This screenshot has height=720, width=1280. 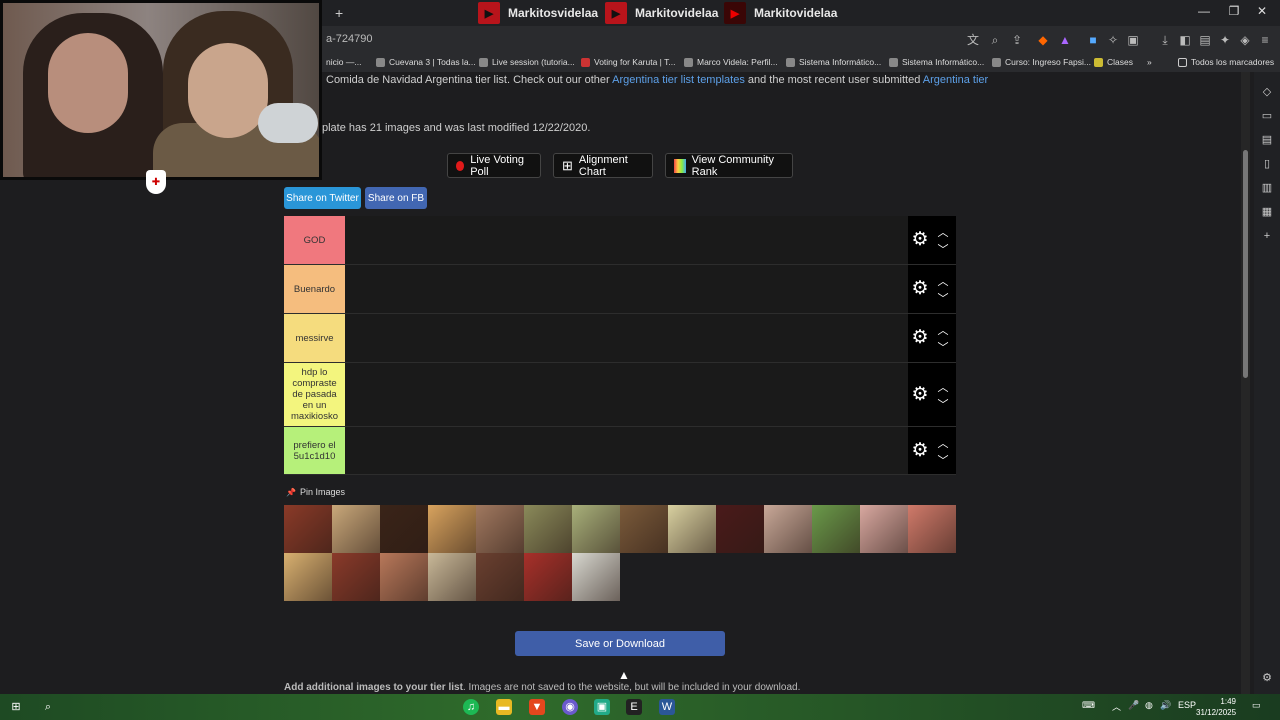 I want to click on tier-label: Buenardo, so click(x=314, y=289).